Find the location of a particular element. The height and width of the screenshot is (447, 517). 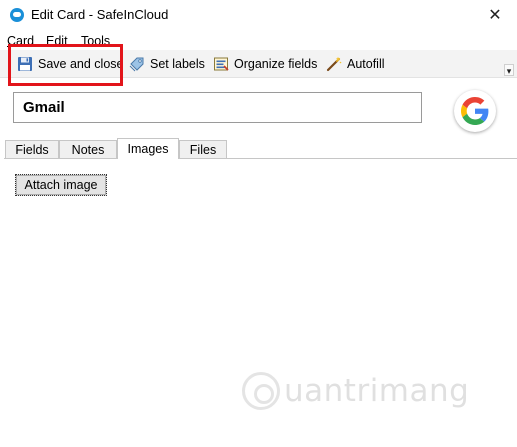

watermark: uantrimang is located at coordinates (355, 391).